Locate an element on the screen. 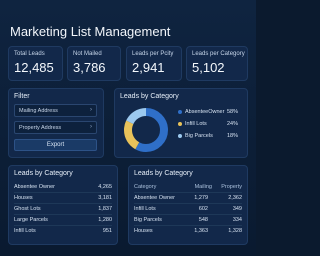 The height and width of the screenshot is (256, 320). stat-card-leads-per-category: Leads per Category 5,102 is located at coordinates (217, 63).